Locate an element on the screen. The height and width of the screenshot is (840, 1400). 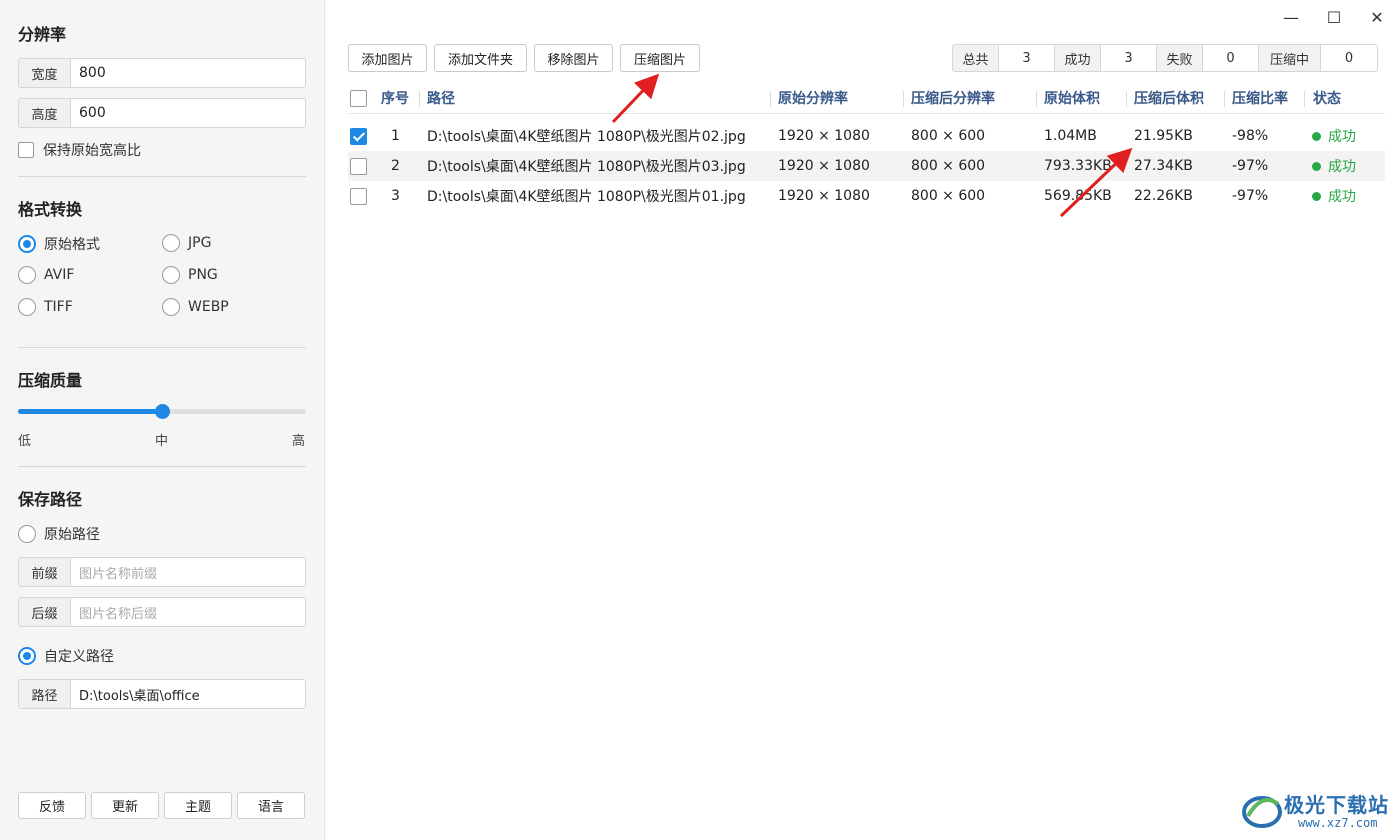
watermark-url: www.xz7.com is located at coordinates (1338, 823).